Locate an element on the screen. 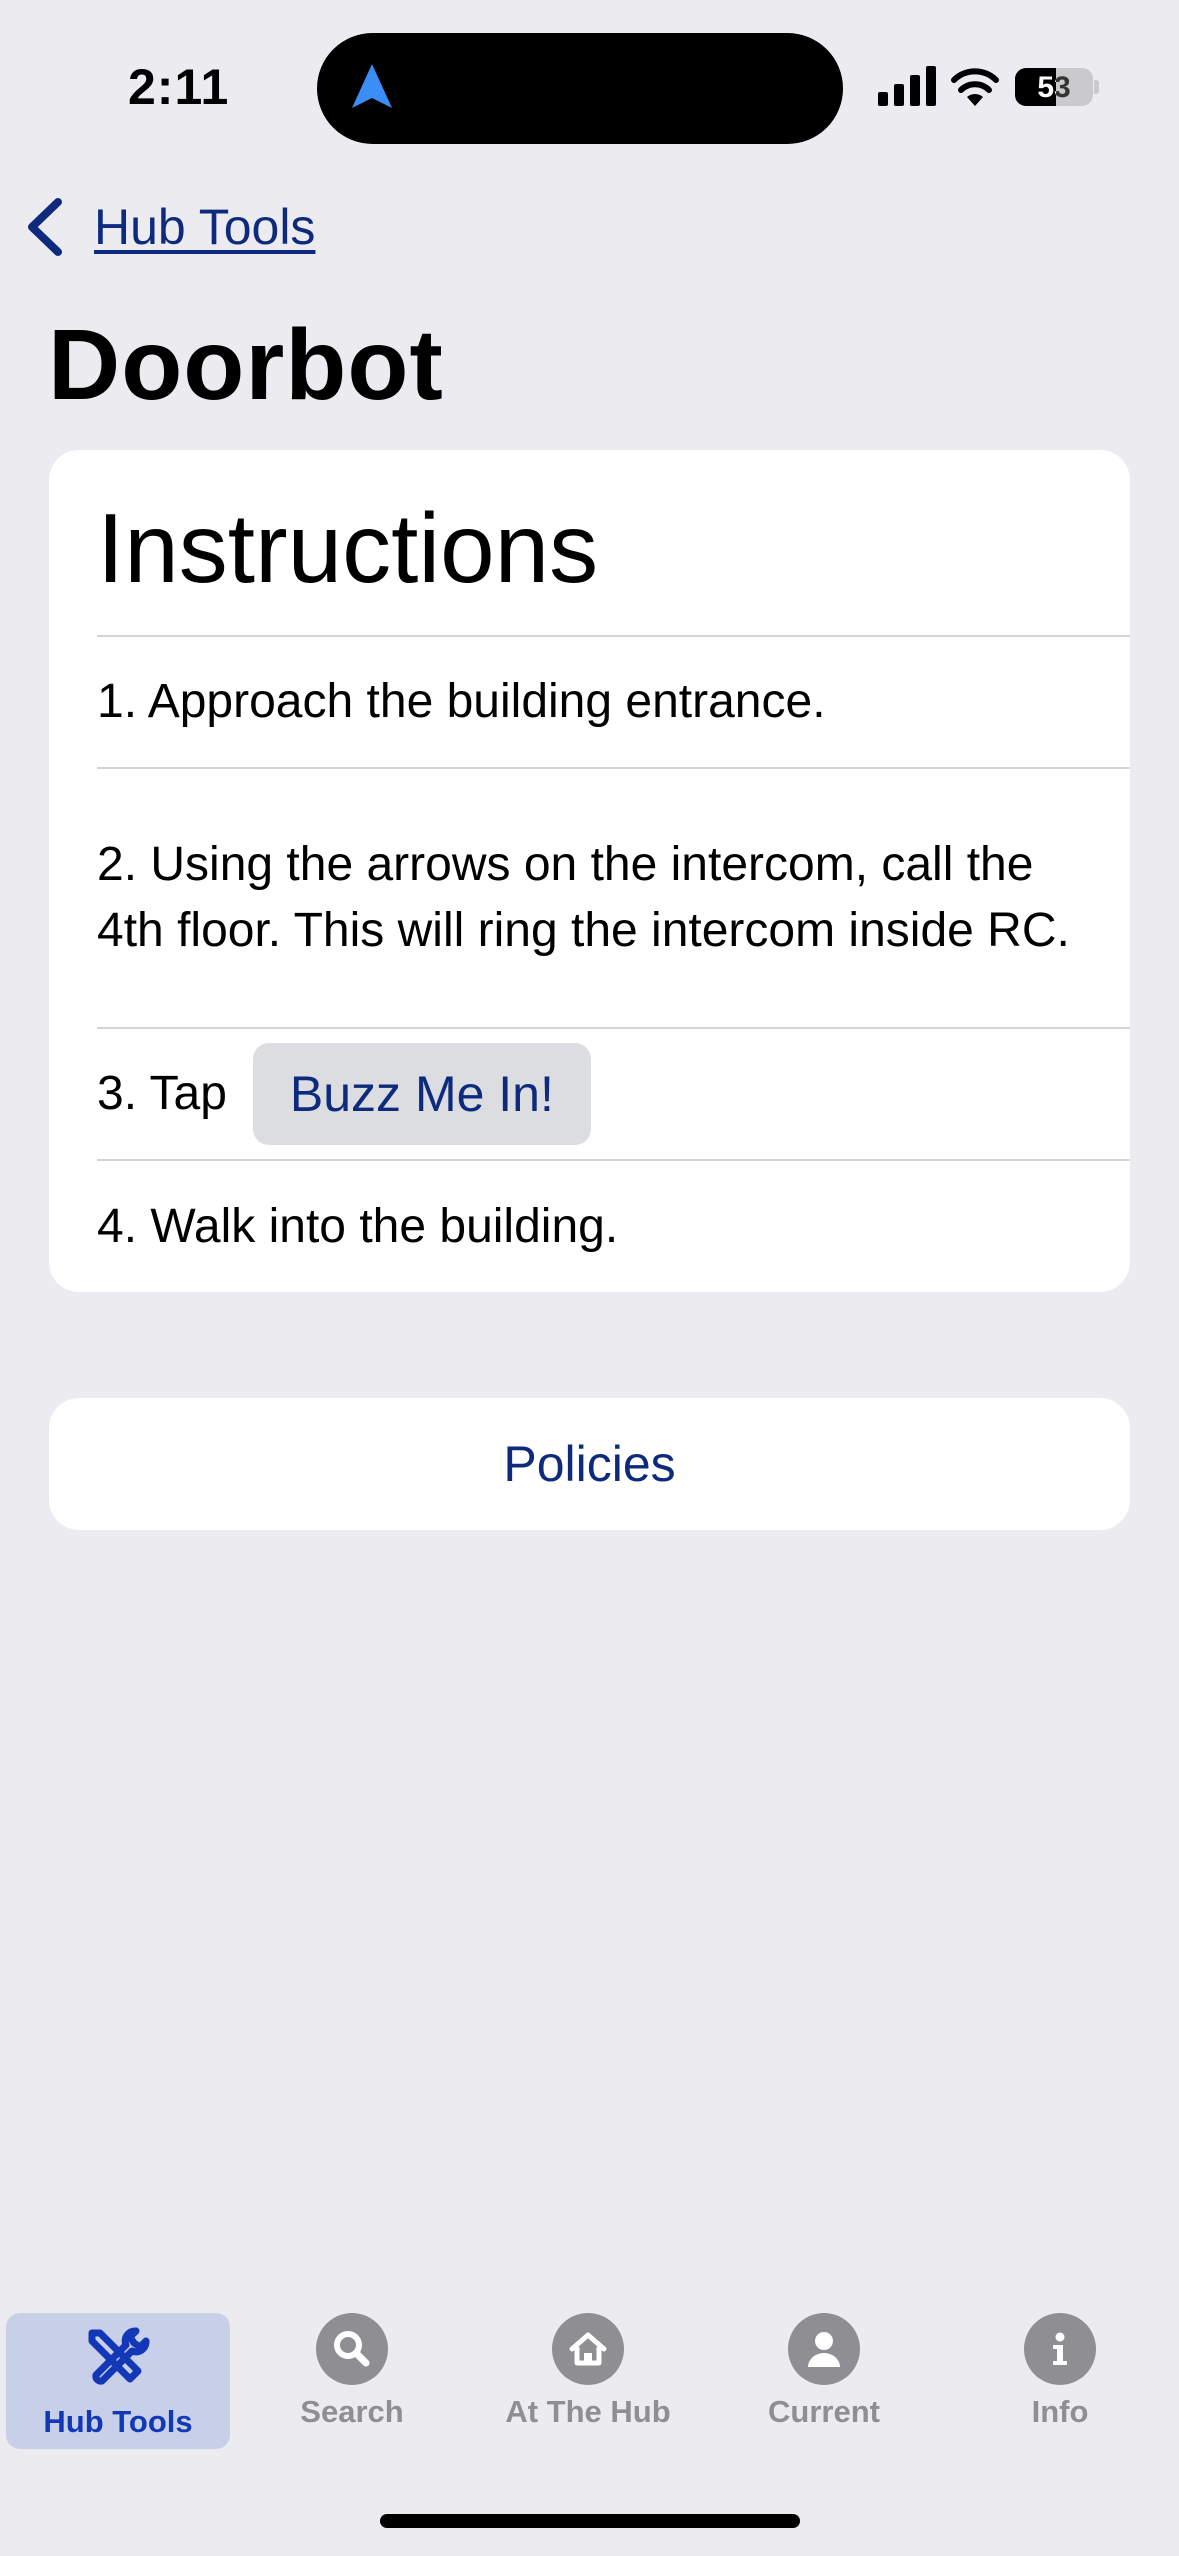 The height and width of the screenshot is (2556, 1179). tab-info-label: Info is located at coordinates (1060, 2411).